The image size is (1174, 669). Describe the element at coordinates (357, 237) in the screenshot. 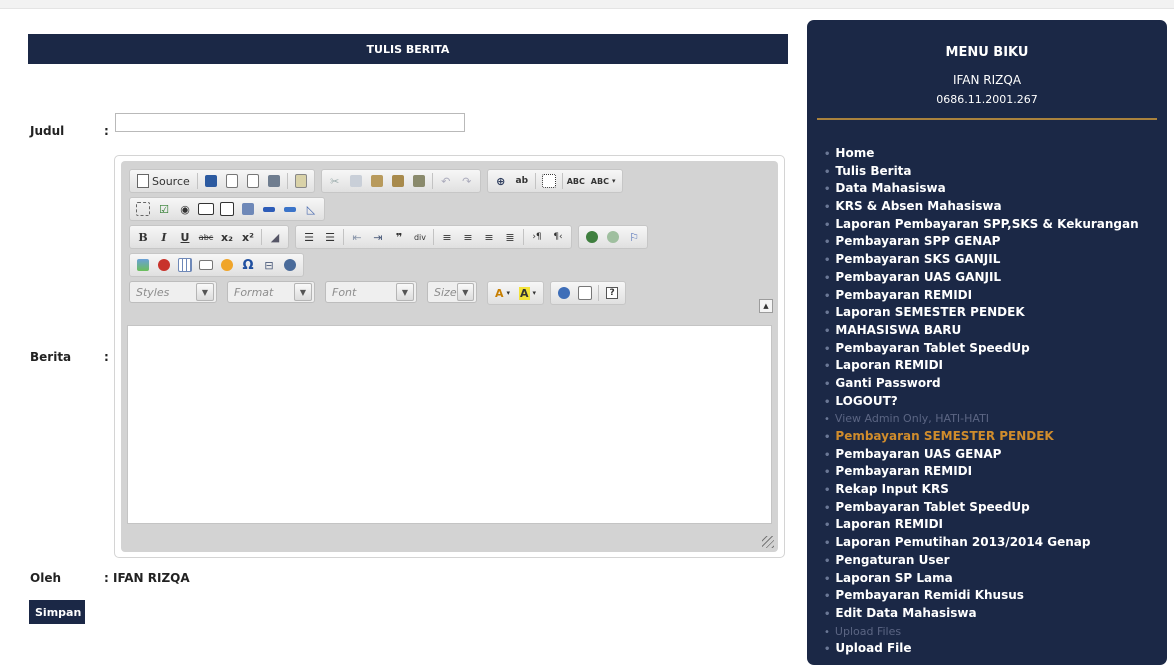

I see `outdent-button: ⇤` at that location.